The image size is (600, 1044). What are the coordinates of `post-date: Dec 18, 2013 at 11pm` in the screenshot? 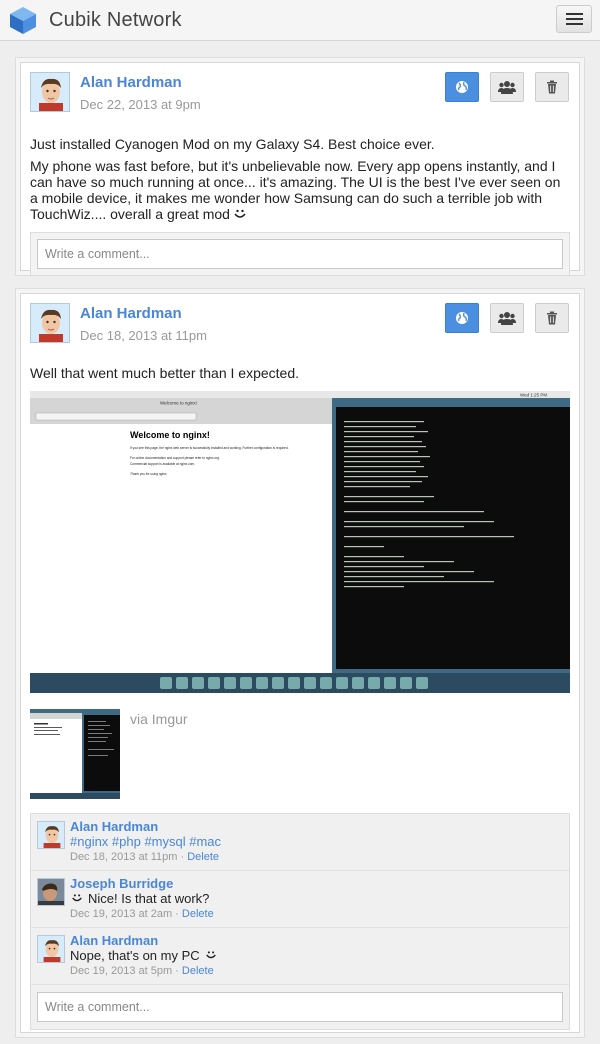 It's located at (143, 335).